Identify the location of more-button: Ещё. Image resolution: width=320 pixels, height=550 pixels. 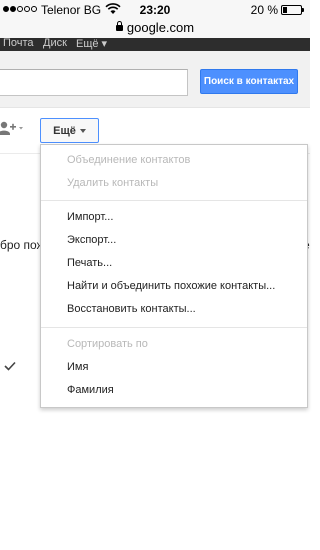
(69, 130).